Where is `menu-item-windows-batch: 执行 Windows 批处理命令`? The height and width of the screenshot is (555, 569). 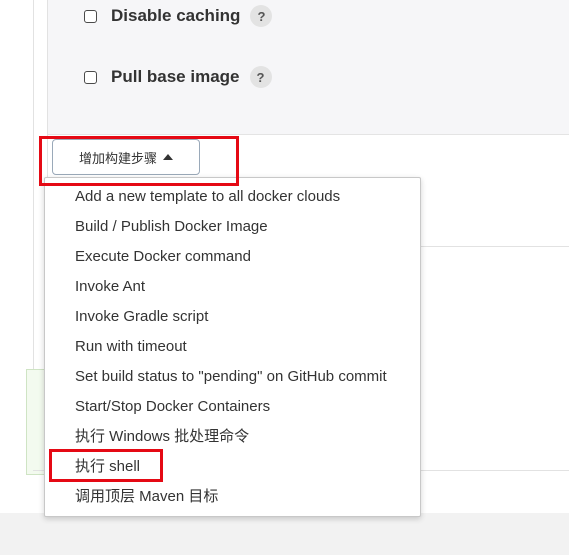
menu-item-windows-batch: 执行 Windows 批处理命令 is located at coordinates (162, 437).